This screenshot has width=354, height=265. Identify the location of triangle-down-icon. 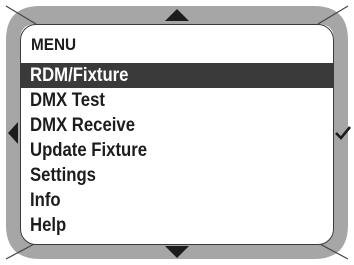
(177, 252).